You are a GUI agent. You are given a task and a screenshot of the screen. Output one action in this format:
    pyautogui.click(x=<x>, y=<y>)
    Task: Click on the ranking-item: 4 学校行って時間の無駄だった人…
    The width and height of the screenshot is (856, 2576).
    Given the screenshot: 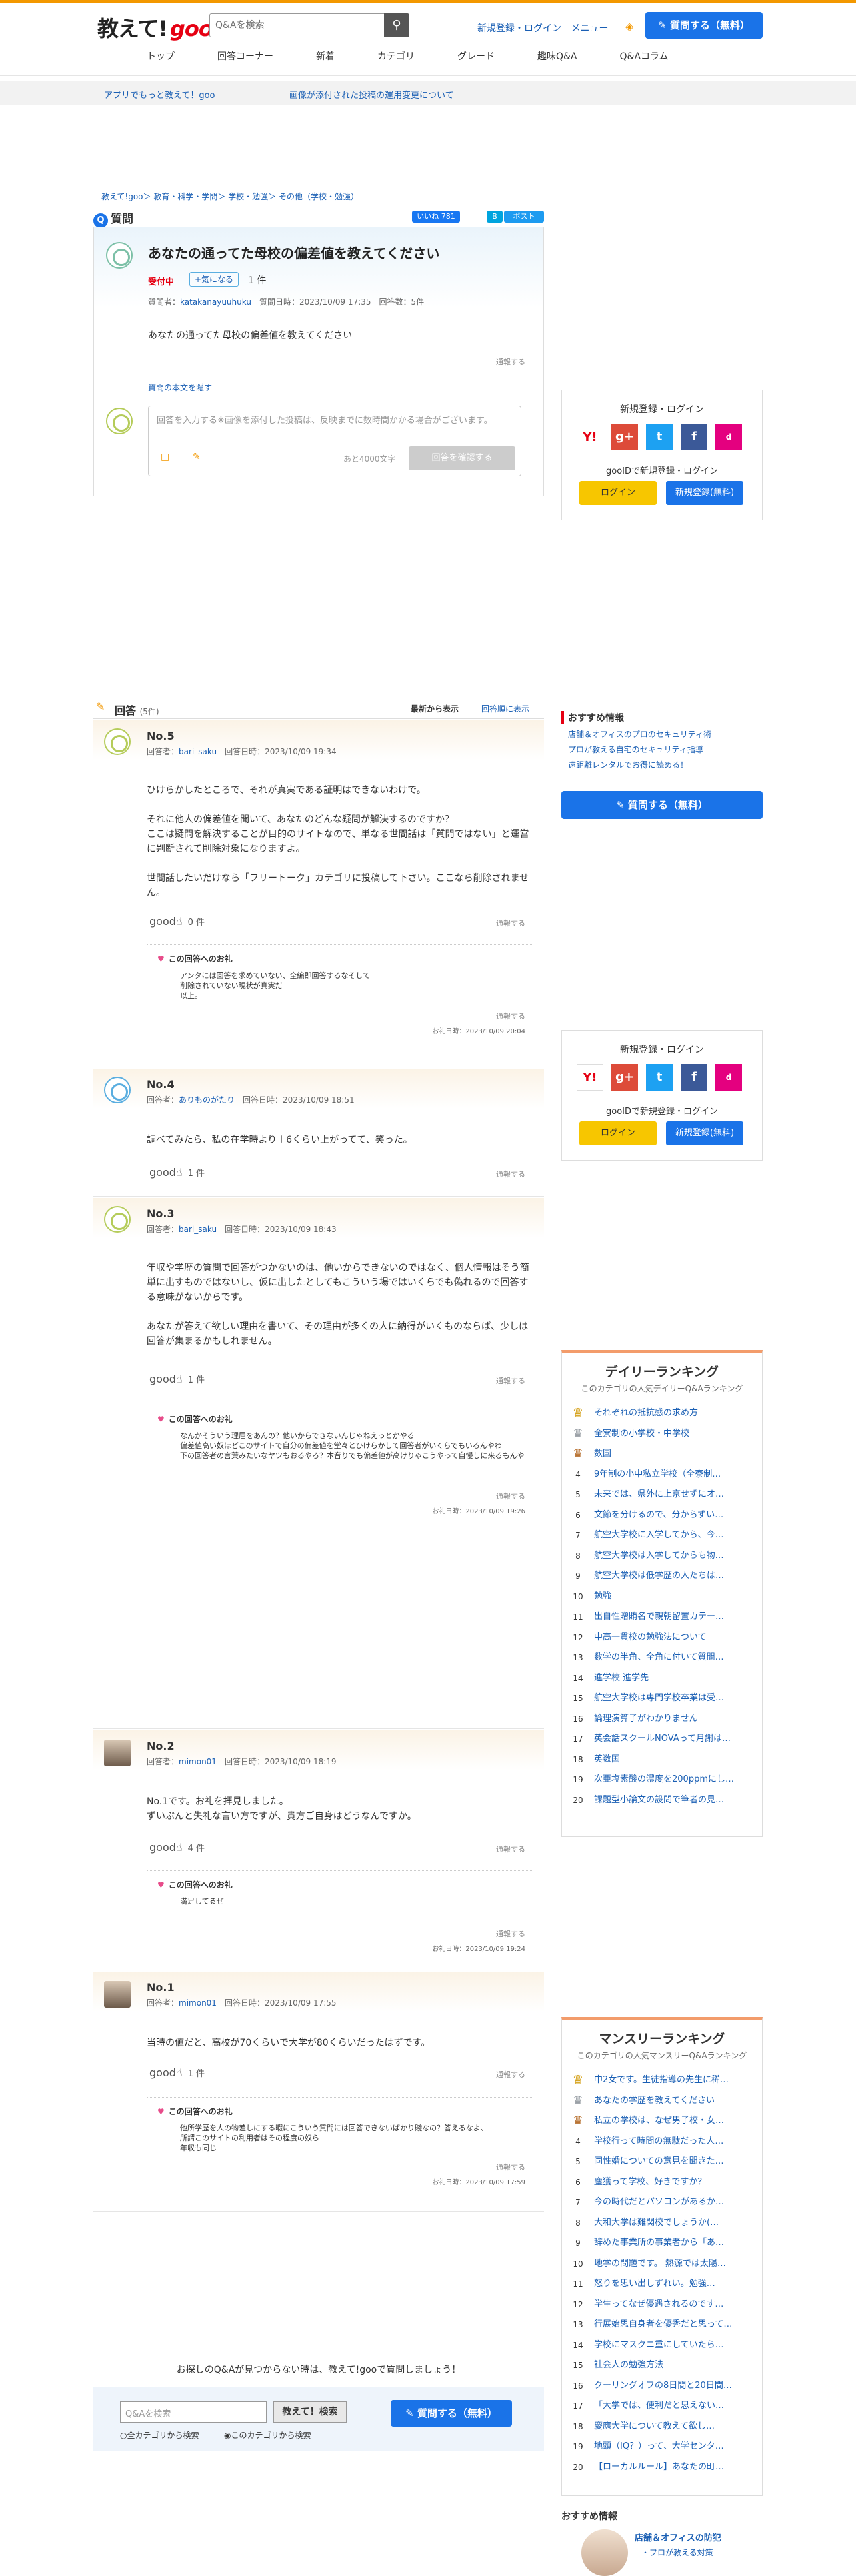 What is the action you would take?
    pyautogui.click(x=662, y=2142)
    